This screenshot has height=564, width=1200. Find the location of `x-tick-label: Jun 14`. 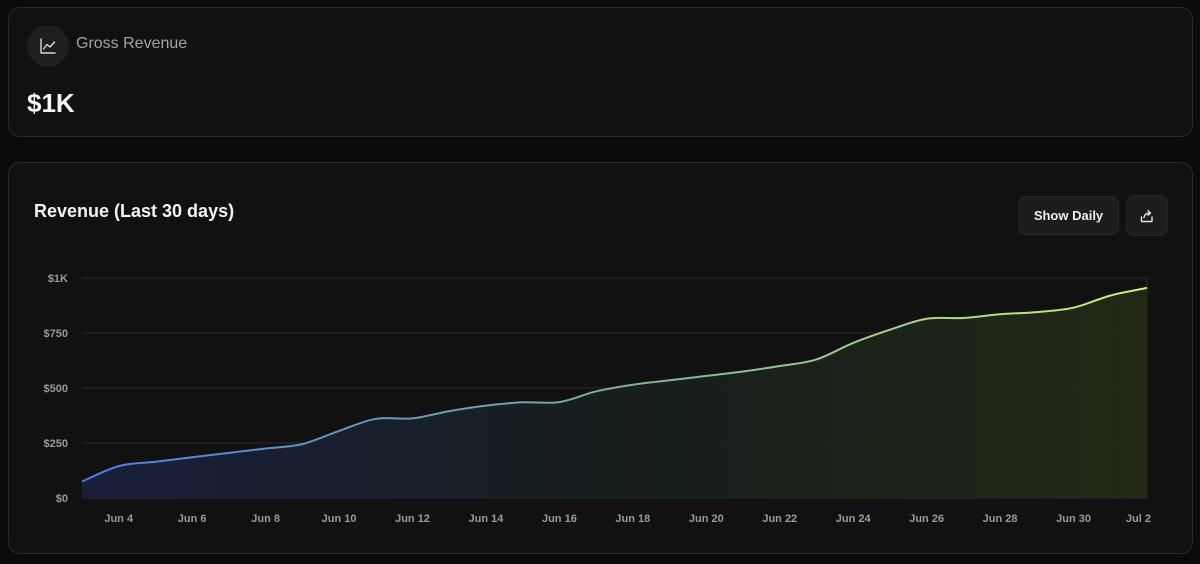

x-tick-label: Jun 14 is located at coordinates (487, 519).